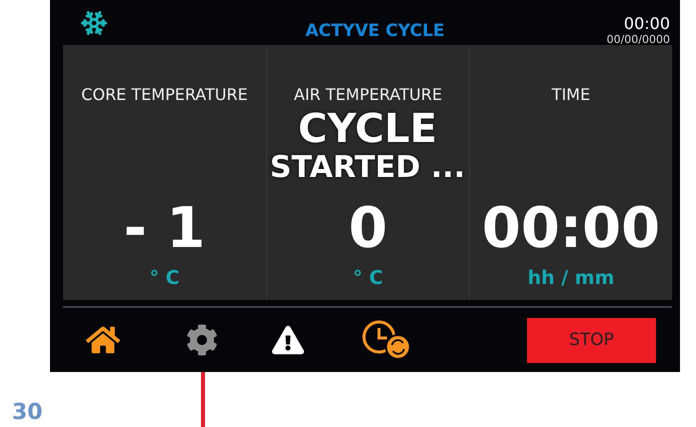  Describe the element at coordinates (591, 340) in the screenshot. I see `stop-button: STOP` at that location.